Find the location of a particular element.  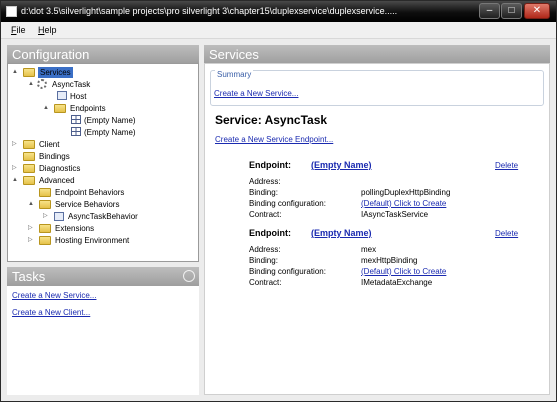

tree-item-client: Client is located at coordinates (49, 144).